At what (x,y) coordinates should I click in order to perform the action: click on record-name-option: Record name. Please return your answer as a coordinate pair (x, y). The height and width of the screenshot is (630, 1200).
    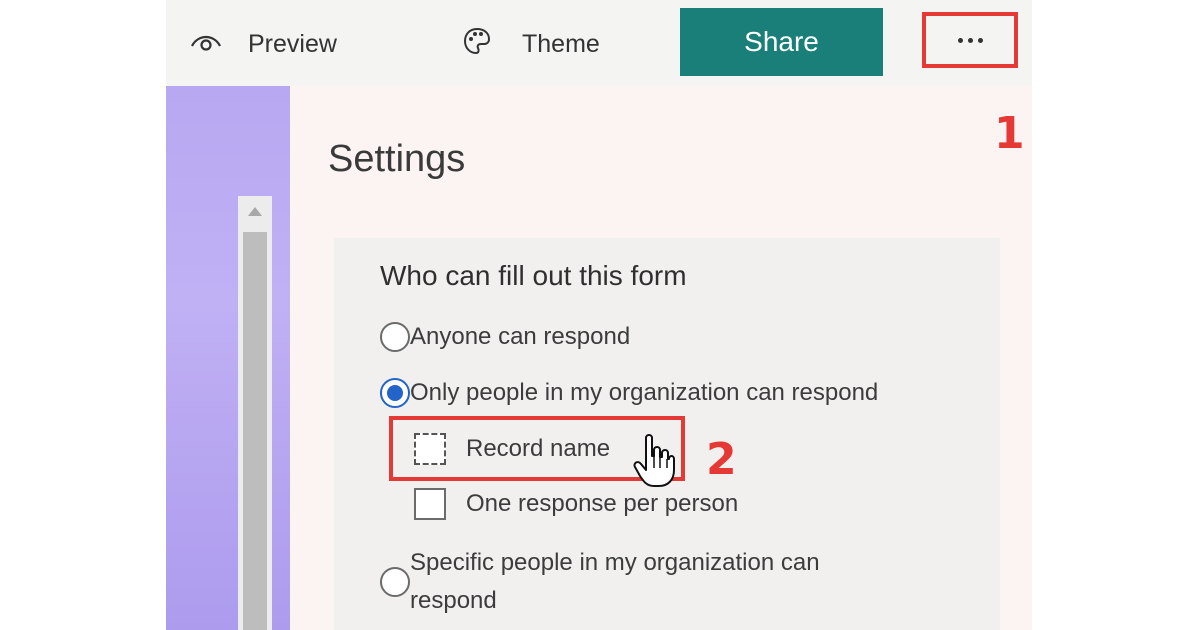
    Looking at the image, I should click on (512, 449).